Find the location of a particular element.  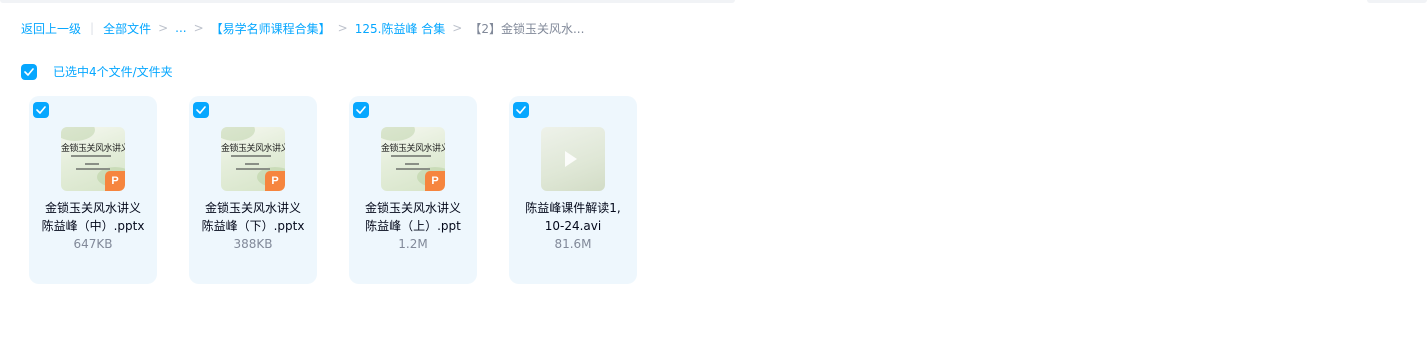

file-card: 金锁玉关风水讲义 P 金锁玉关风水讲义 陈益峰（上）.ppt 1.2M is located at coordinates (413, 190).